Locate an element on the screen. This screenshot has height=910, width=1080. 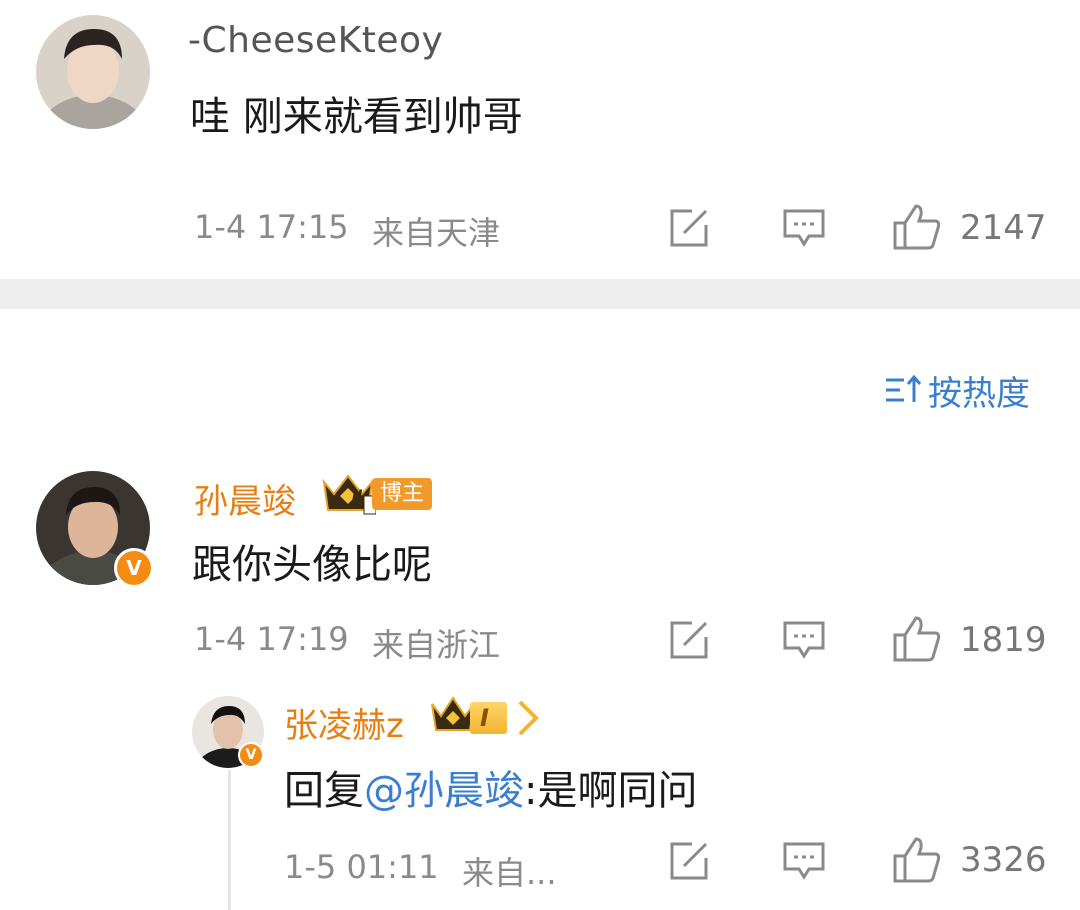
reply-username: 张凌赫z is located at coordinates (344, 722).